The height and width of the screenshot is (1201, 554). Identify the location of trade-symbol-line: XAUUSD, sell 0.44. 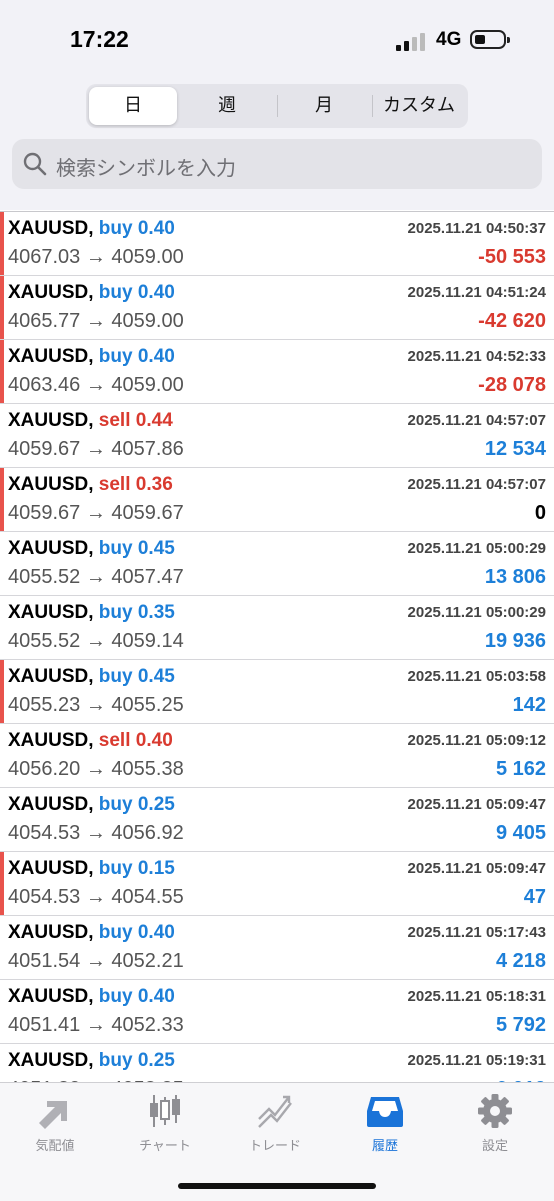
(90, 421).